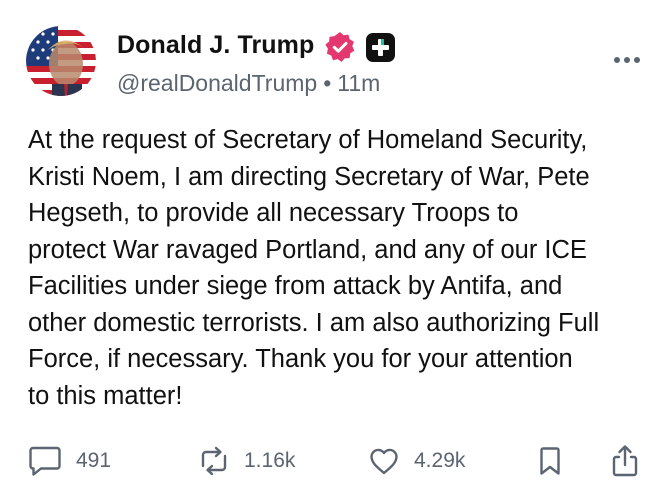 This screenshot has width=671, height=500. Describe the element at coordinates (94, 460) in the screenshot. I see `reply-count: 491` at that location.